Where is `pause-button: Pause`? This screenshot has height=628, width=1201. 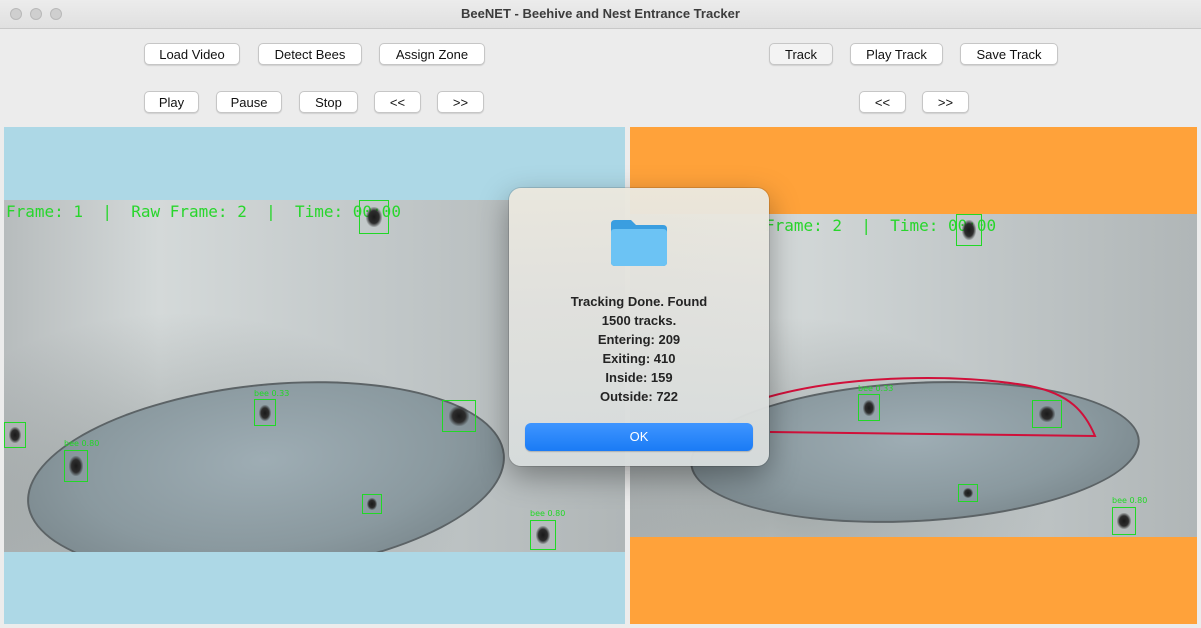
pause-button: Pause is located at coordinates (249, 102).